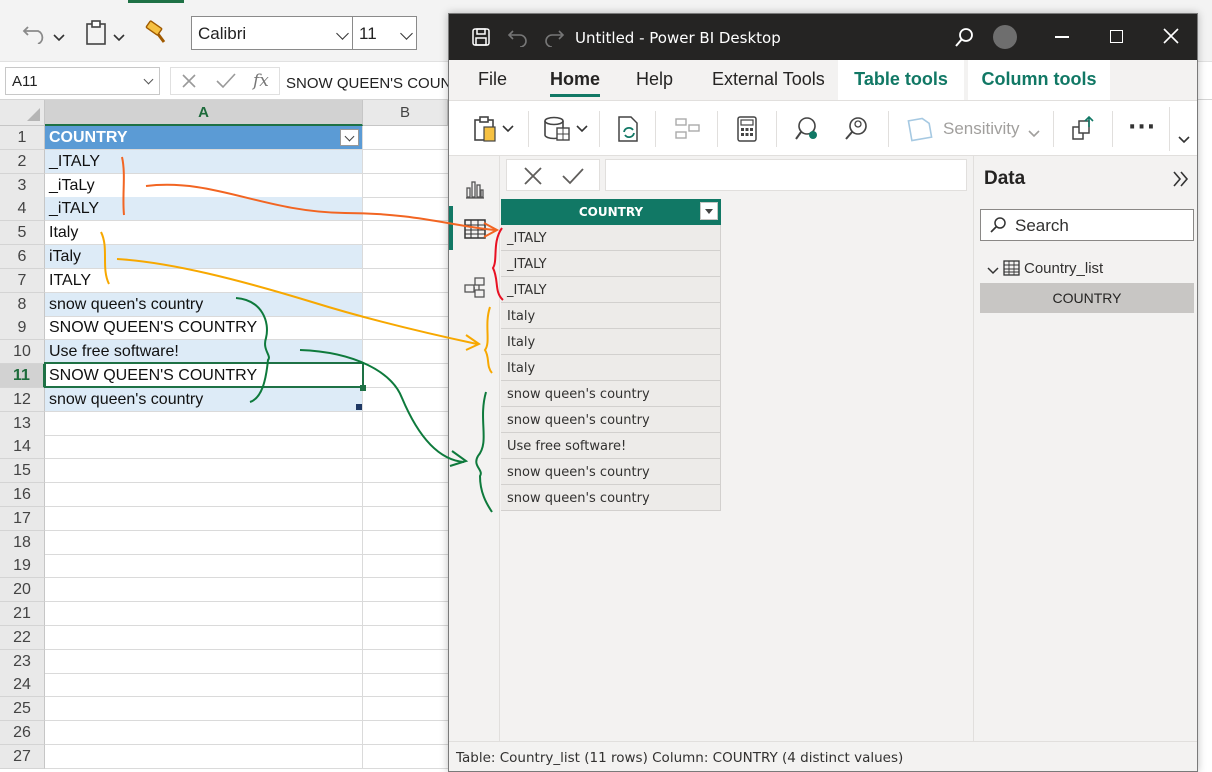 The height and width of the screenshot is (772, 1212). What do you see at coordinates (22, 637) in the screenshot?
I see `row-header: 22` at bounding box center [22, 637].